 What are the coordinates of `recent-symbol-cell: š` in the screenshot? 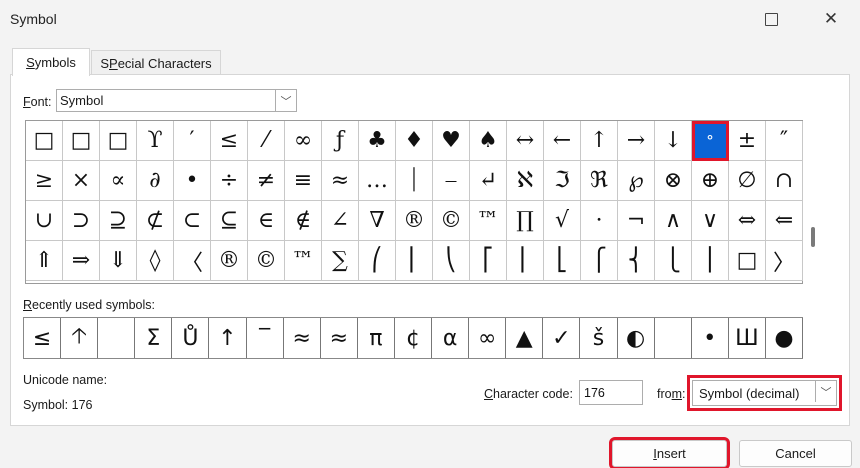 It's located at (599, 338).